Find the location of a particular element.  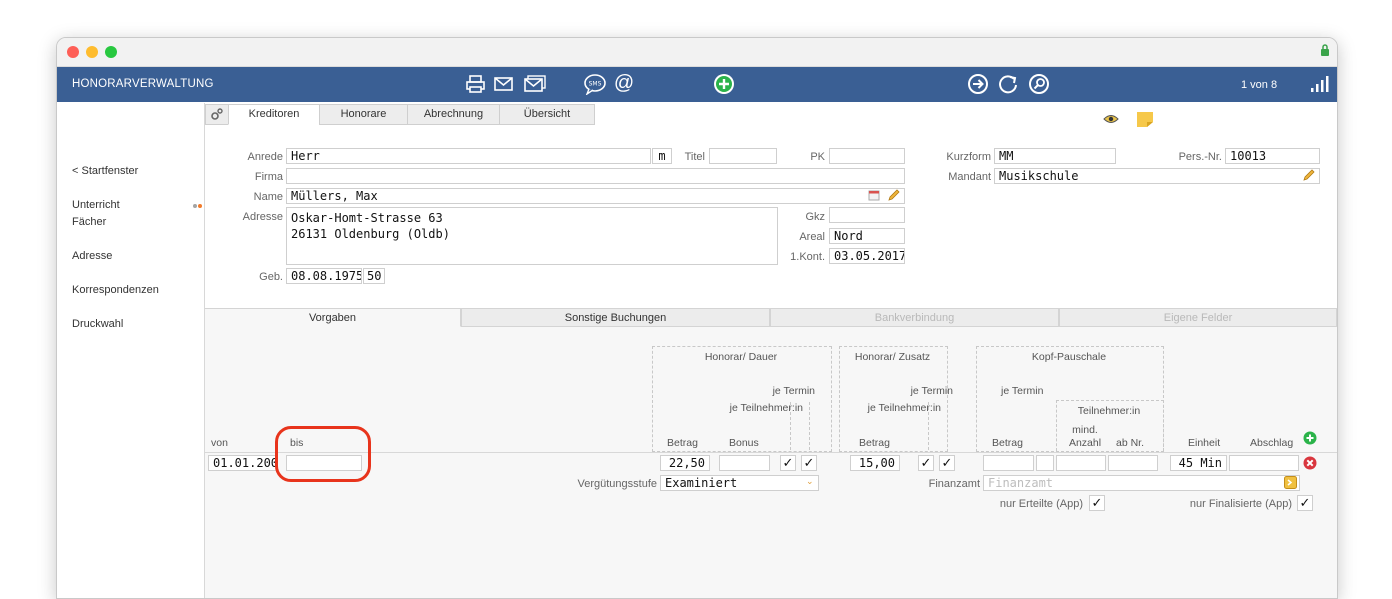

note-icon is located at coordinates (1145, 119).